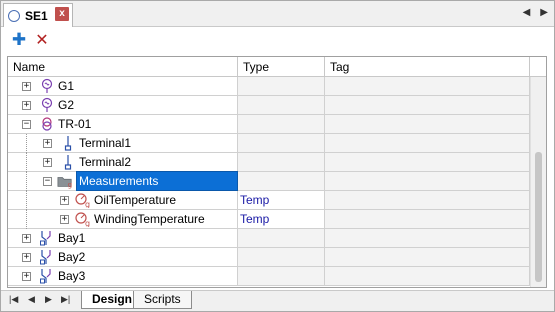 The height and width of the screenshot is (312, 555). I want to click on name-cell-content: g OilTemperature, so click(156, 200).